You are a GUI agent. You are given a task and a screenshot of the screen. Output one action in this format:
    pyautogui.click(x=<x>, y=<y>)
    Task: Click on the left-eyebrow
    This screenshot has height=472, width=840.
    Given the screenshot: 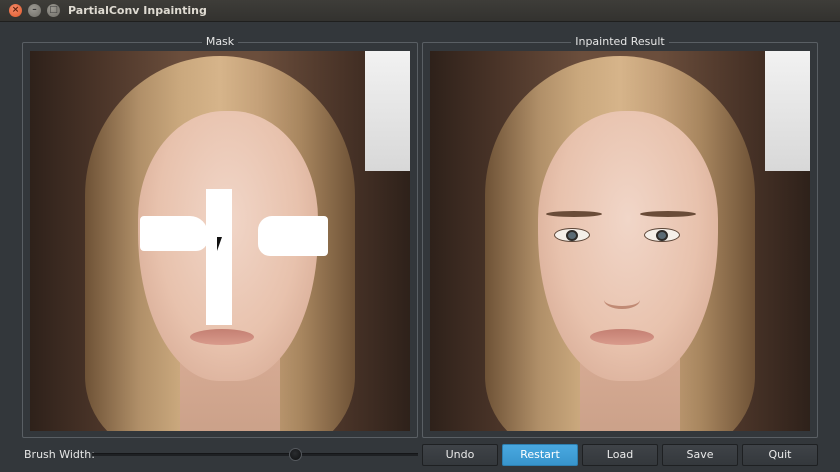 What is the action you would take?
    pyautogui.click(x=574, y=214)
    